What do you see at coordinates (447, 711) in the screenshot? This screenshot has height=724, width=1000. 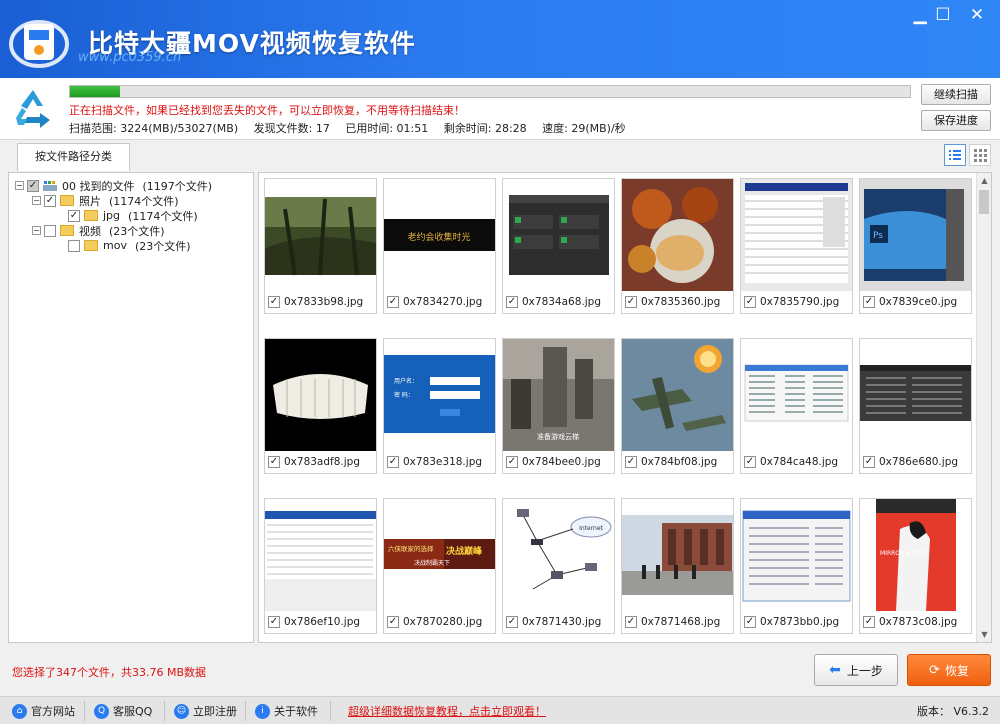 I see `tutorial-link: 超级详细数据恢复教程，点击立即观看！` at bounding box center [447, 711].